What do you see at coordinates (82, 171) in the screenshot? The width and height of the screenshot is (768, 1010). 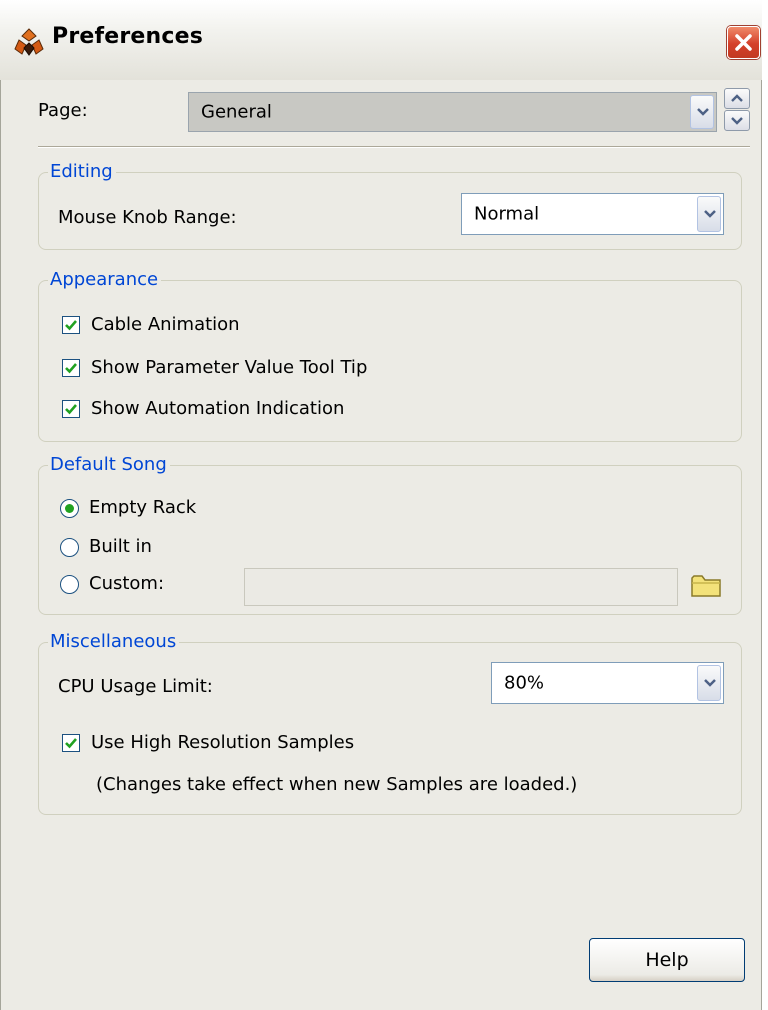 I see `editing-group-title: Editing` at bounding box center [82, 171].